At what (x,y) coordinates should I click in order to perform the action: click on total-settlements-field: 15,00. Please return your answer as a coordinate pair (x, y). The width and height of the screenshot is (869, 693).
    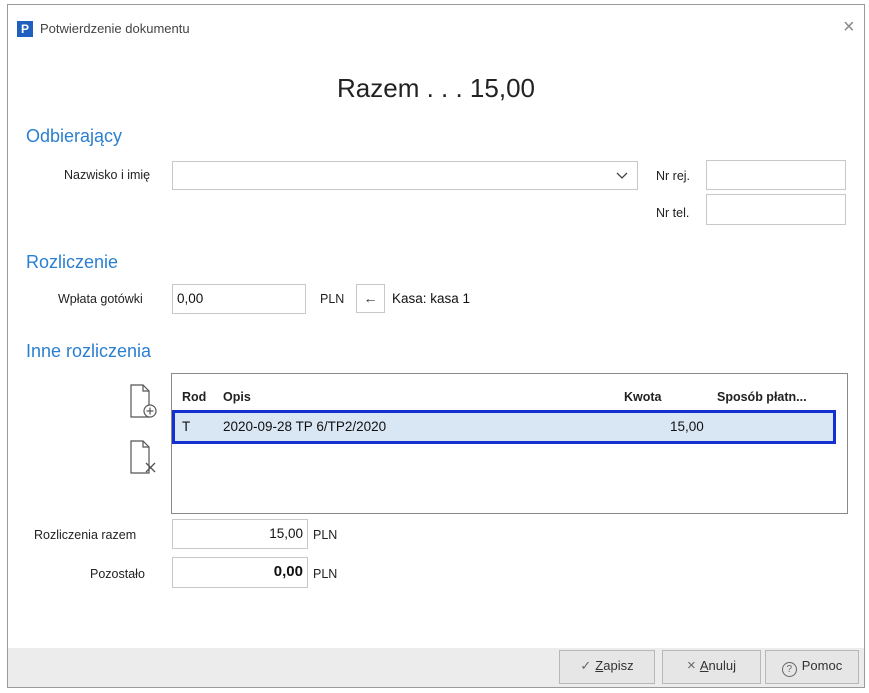
    Looking at the image, I should click on (240, 534).